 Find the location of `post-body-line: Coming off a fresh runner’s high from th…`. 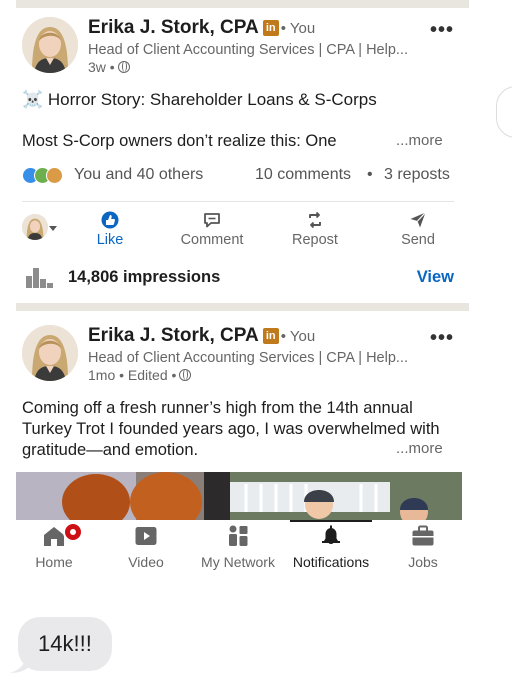

post-body-line: Coming off a fresh runner’s high from th… is located at coordinates (217, 408).